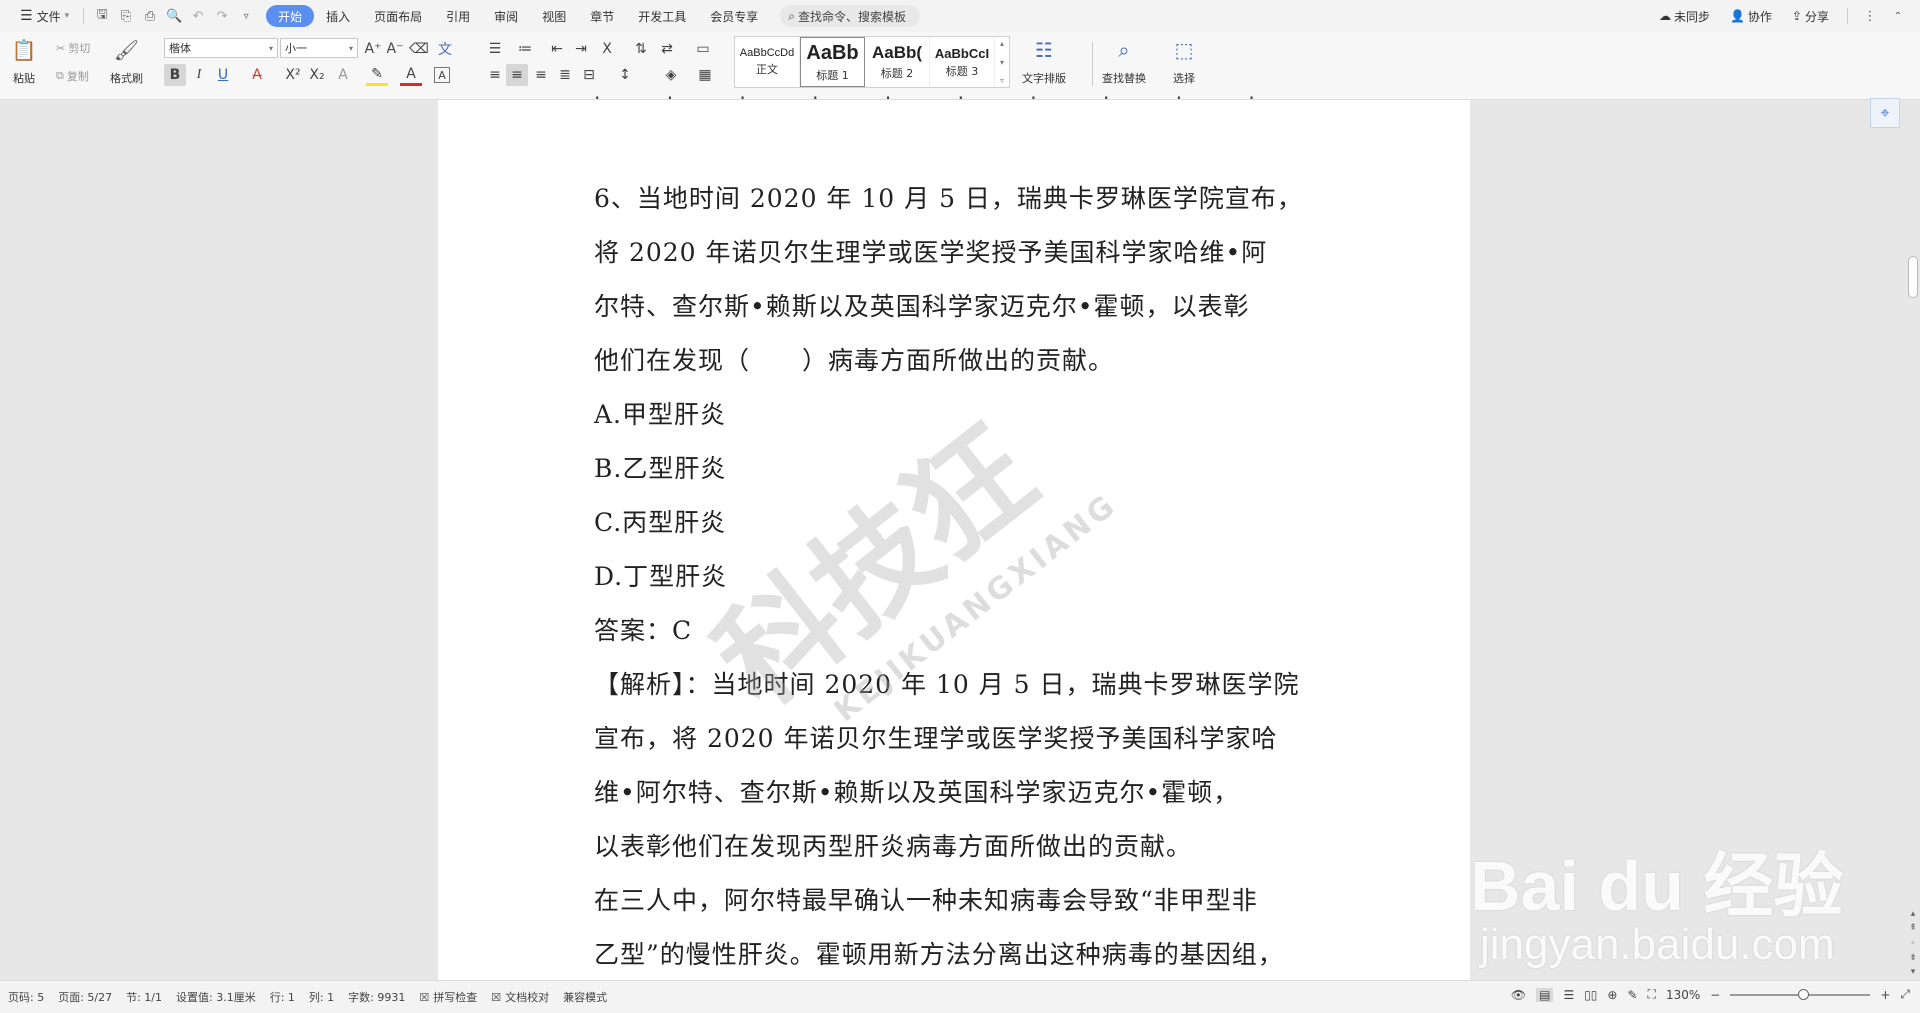 This screenshot has height=1013, width=1920. What do you see at coordinates (1715, 995) in the screenshot?
I see `zoom-out-icon: −` at bounding box center [1715, 995].